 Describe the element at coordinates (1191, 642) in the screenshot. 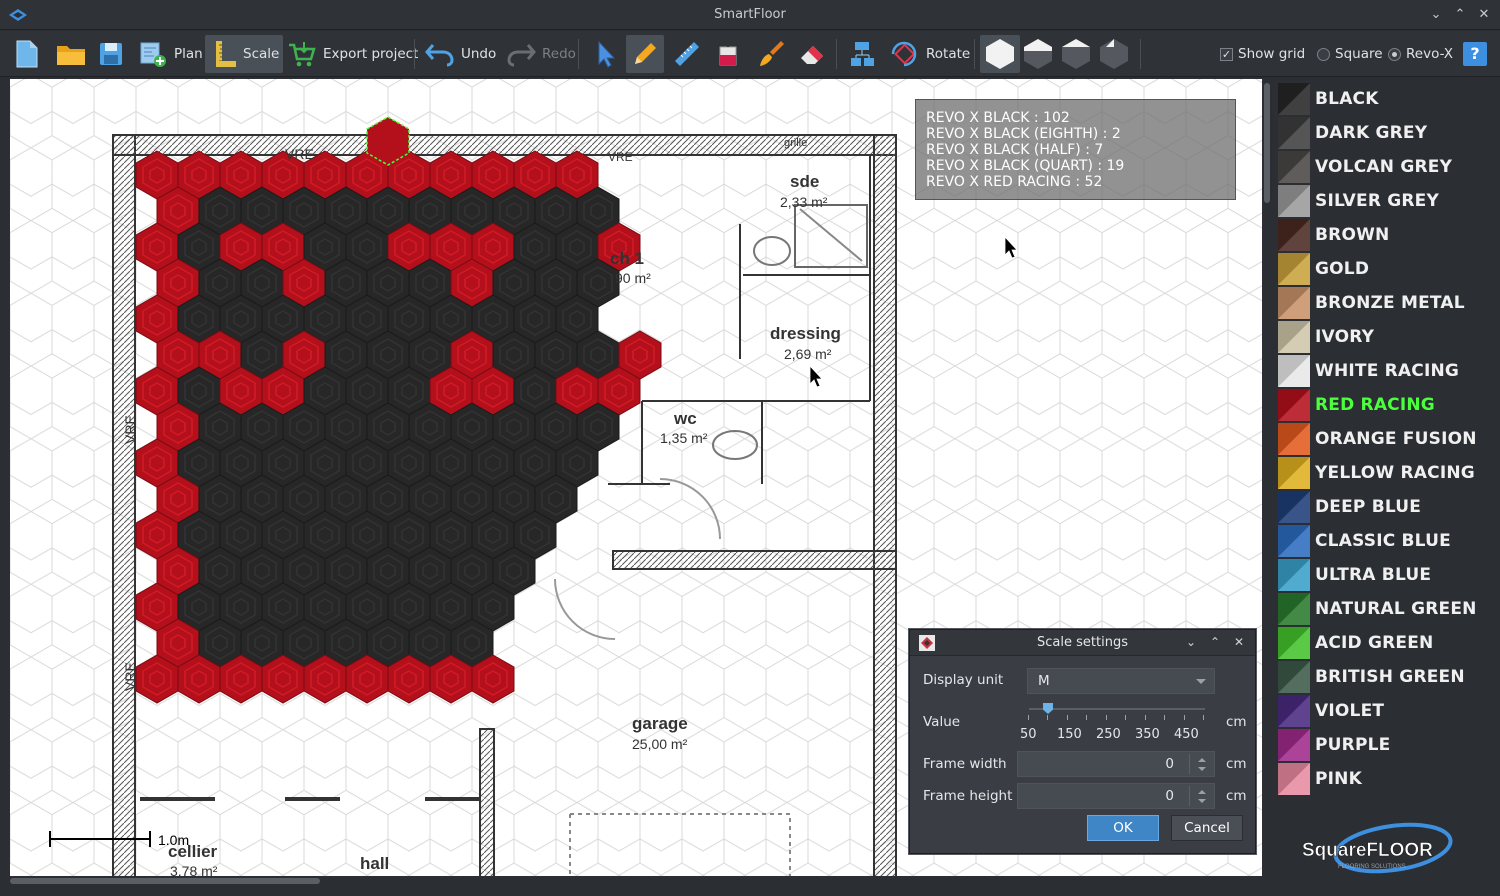

I see `dialog-minimize-button: ⌄` at that location.